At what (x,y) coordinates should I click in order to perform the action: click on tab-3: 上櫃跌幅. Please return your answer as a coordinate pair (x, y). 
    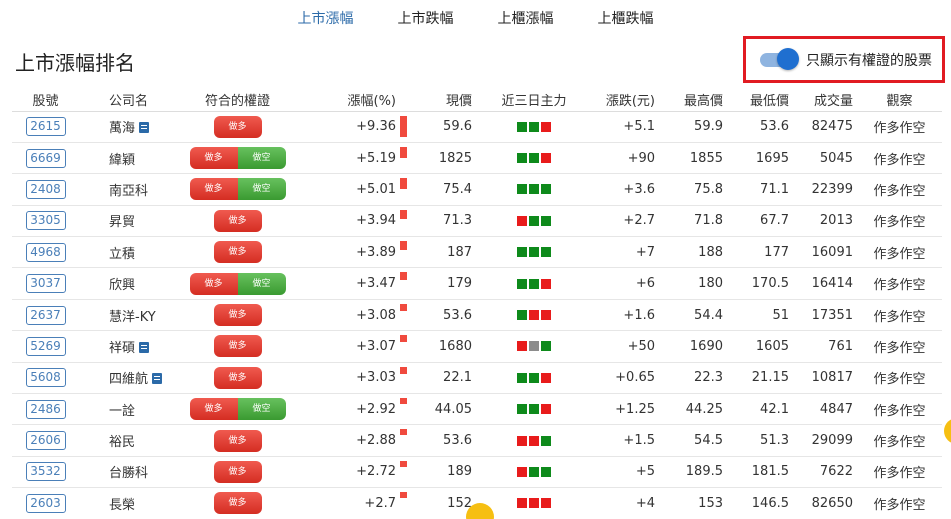
    Looking at the image, I should click on (626, 17).